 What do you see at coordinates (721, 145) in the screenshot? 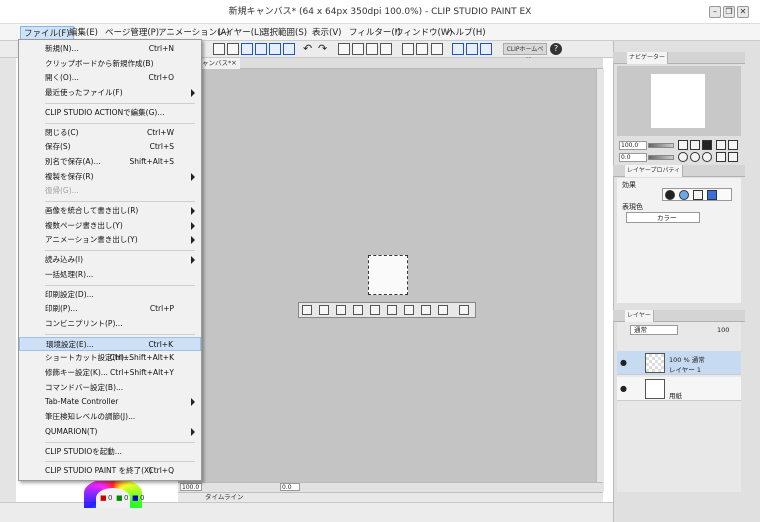
I see `flip-icon` at bounding box center [721, 145].